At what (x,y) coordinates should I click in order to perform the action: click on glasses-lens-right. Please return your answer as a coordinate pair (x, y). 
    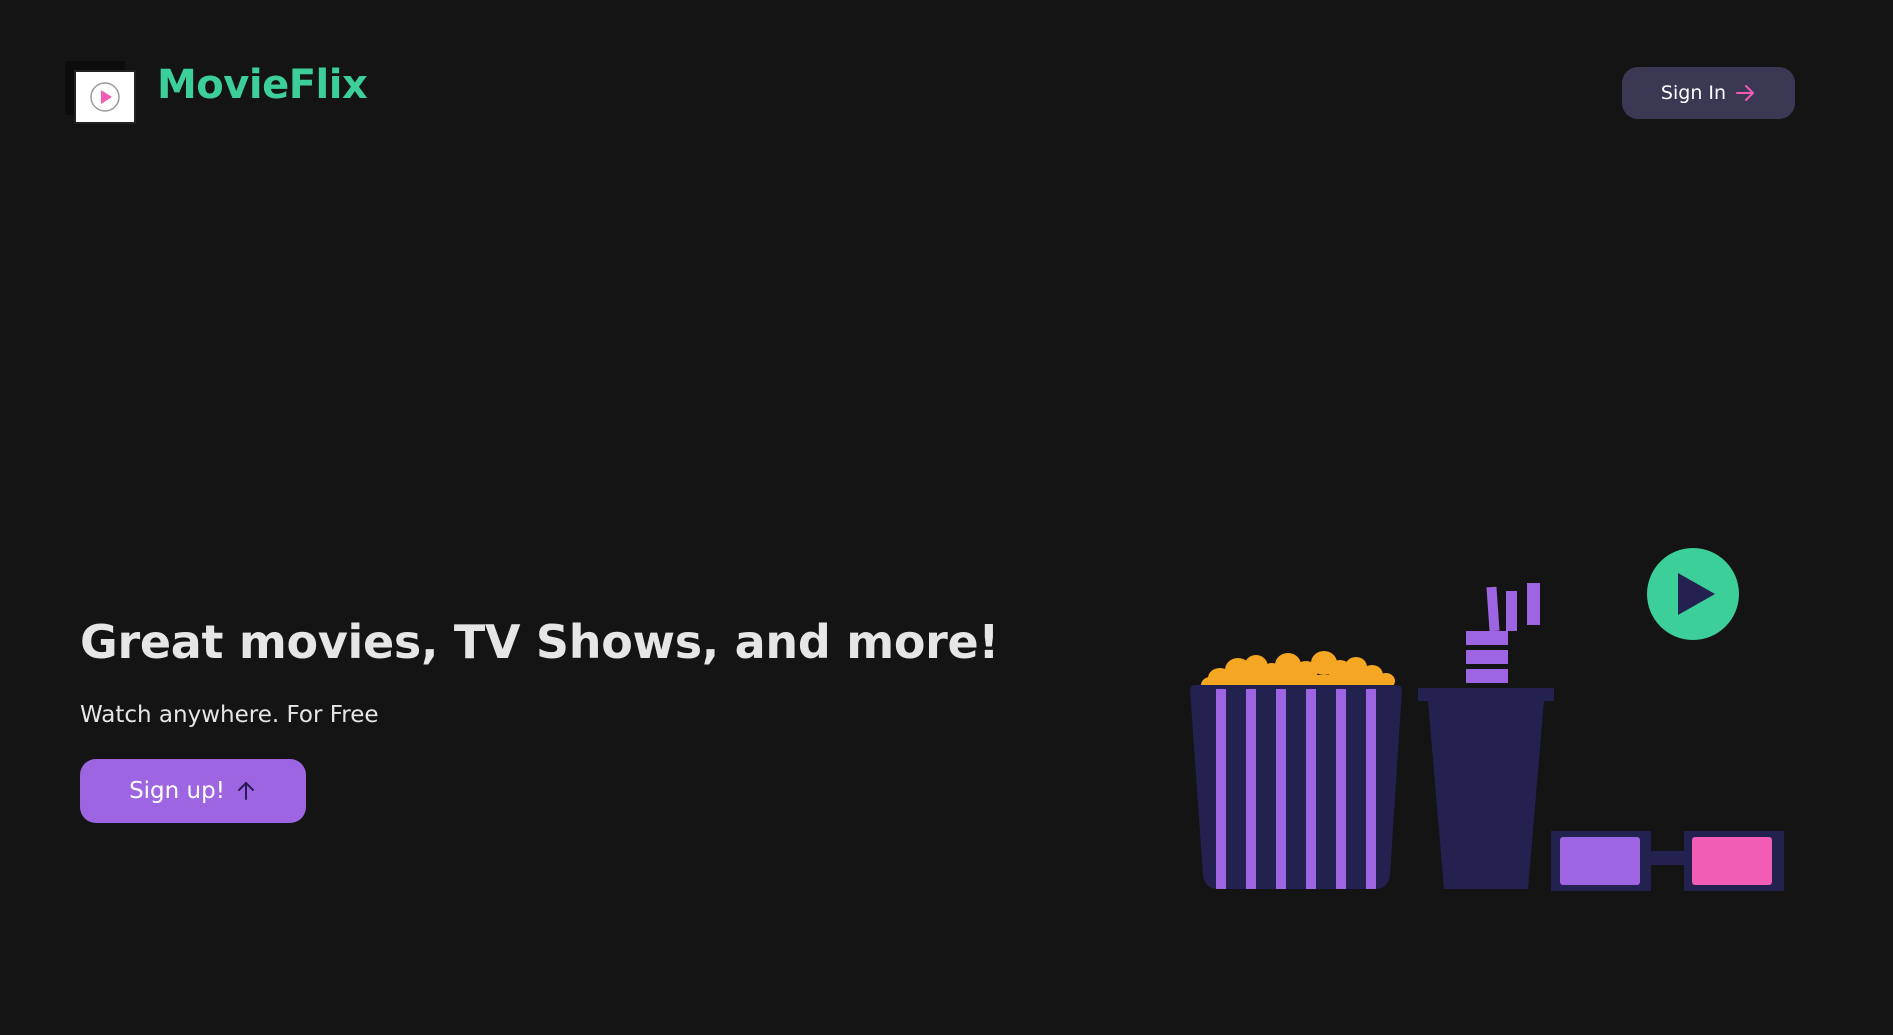
    Looking at the image, I should click on (1732, 861).